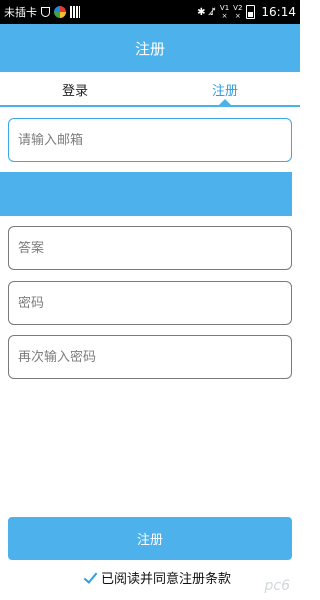  What do you see at coordinates (212, 12) in the screenshot?
I see `mute-icon: ♪̸` at bounding box center [212, 12].